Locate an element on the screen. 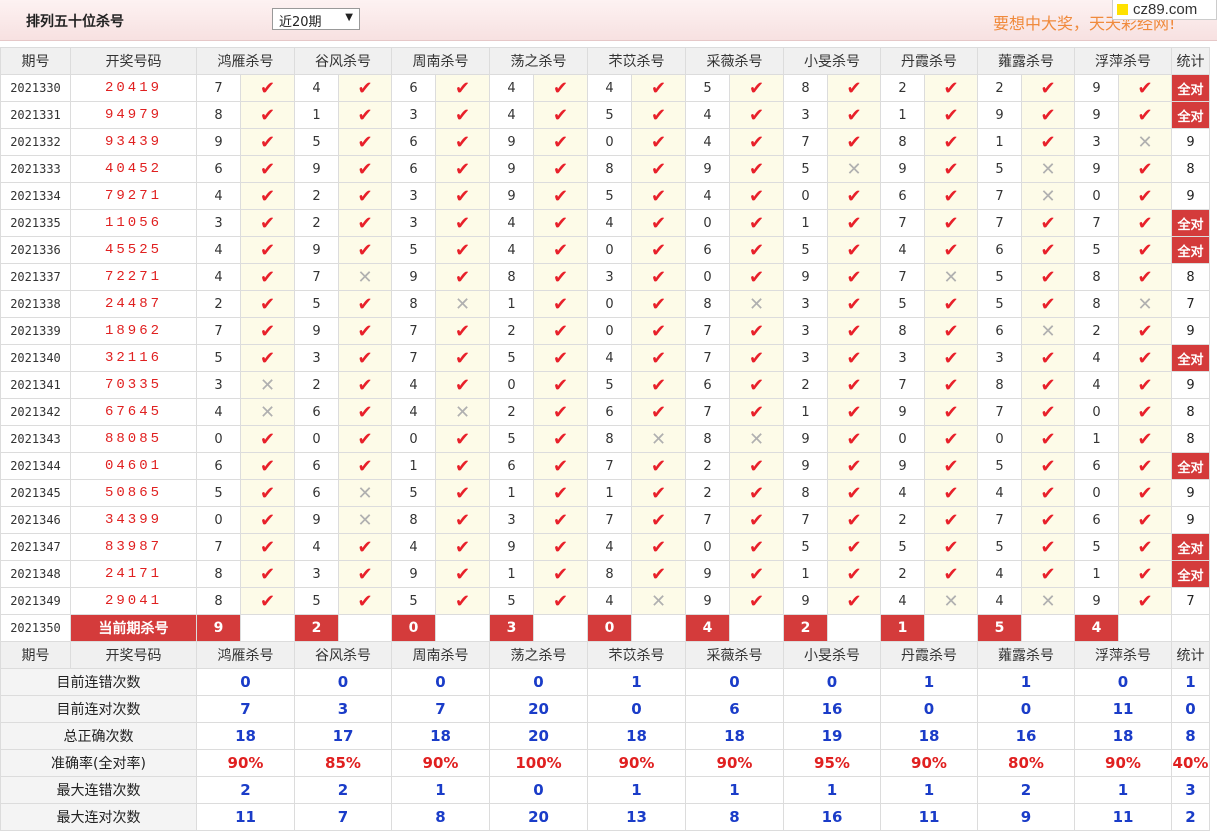 The image size is (1217, 831). current-kill-number: 2 is located at coordinates (316, 628).